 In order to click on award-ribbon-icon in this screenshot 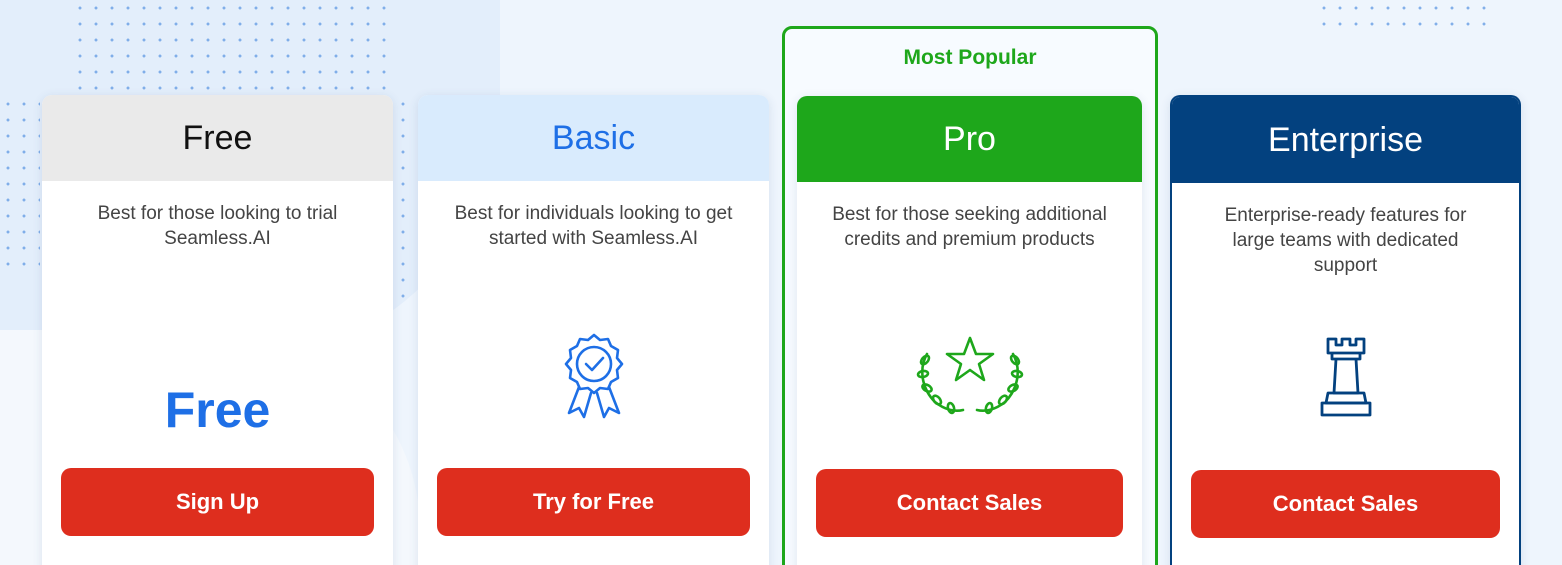, I will do `click(593, 376)`.